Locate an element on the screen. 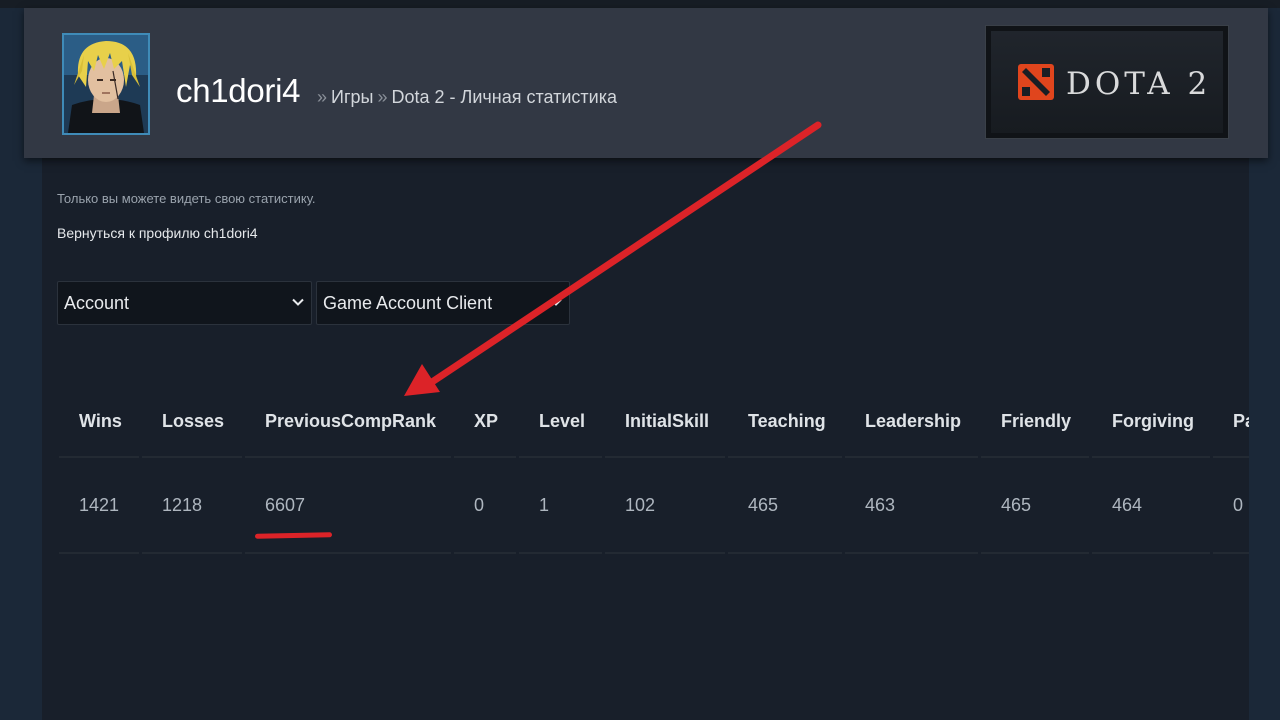  privacy-notice: Только вы можете видеть свою статистику. is located at coordinates (186, 198).